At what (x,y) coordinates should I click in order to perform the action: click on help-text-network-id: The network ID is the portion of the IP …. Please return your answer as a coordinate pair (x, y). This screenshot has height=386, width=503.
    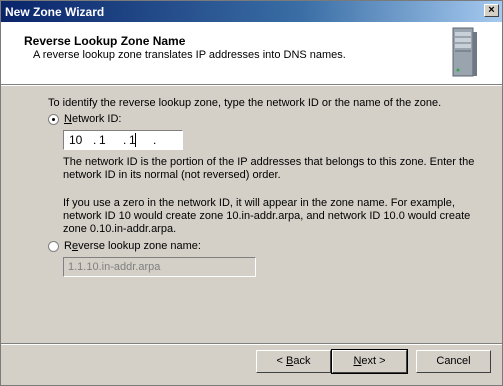
    Looking at the image, I should click on (269, 168).